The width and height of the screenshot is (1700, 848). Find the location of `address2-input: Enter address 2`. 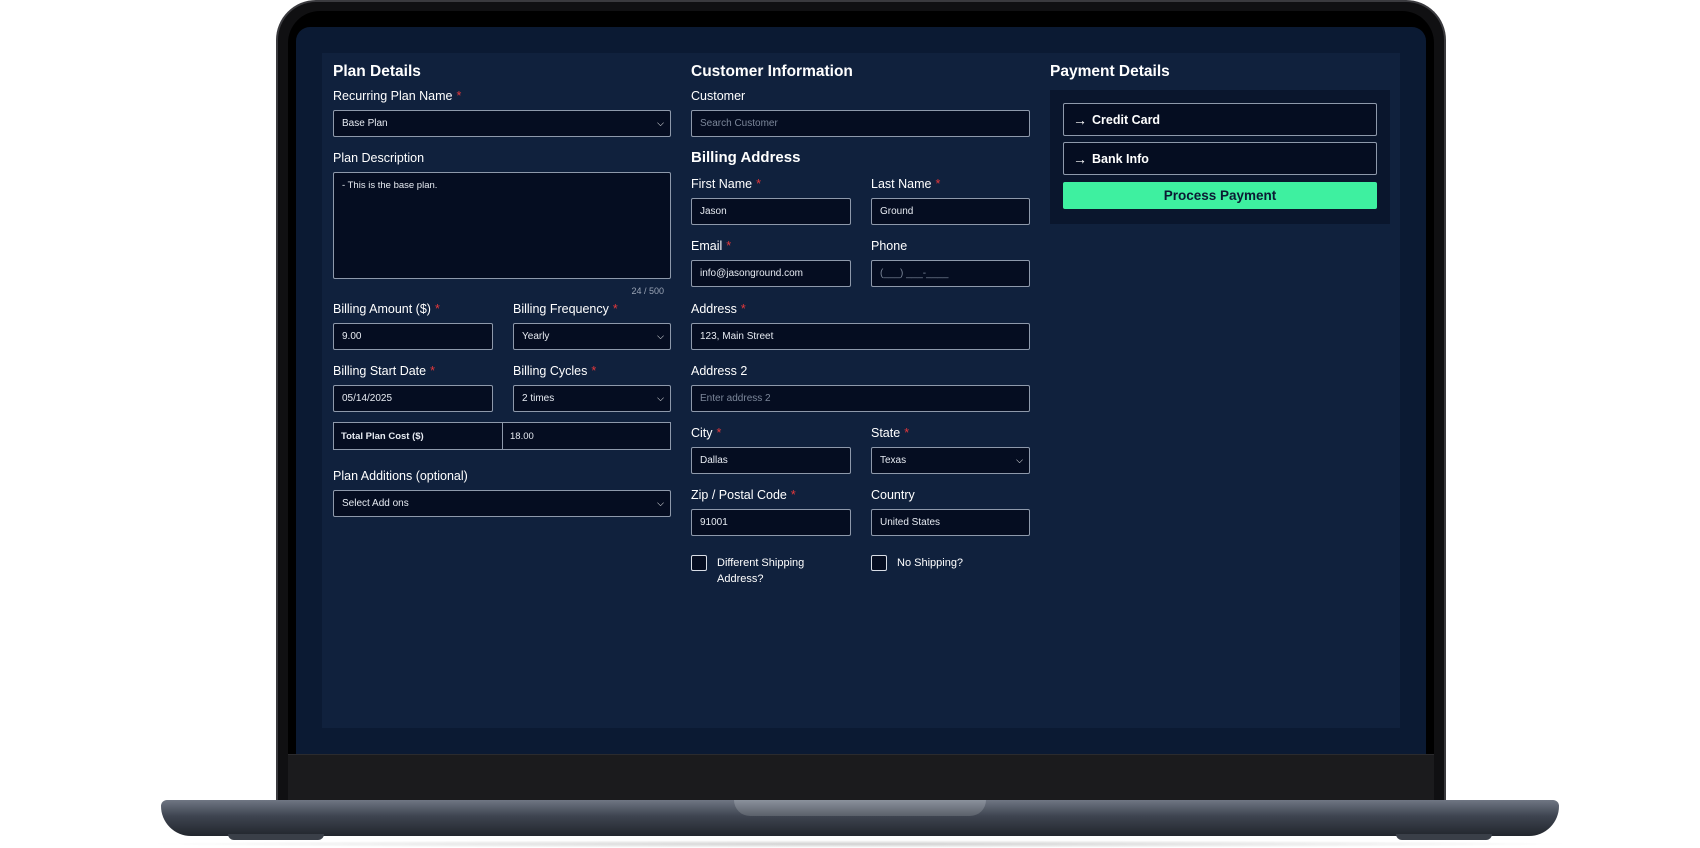

address2-input: Enter address 2 is located at coordinates (860, 398).